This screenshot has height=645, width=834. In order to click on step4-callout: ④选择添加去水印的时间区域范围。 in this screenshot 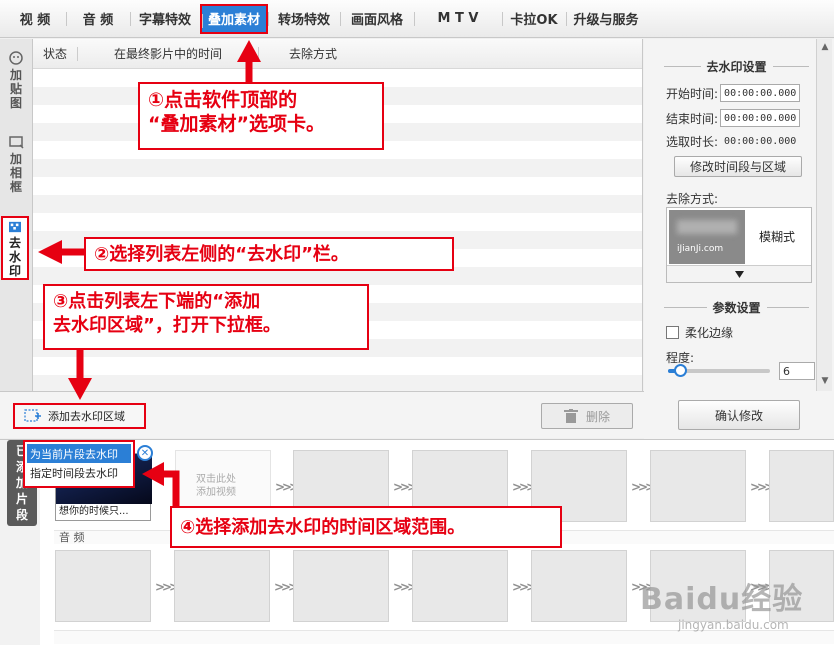, I will do `click(366, 527)`.